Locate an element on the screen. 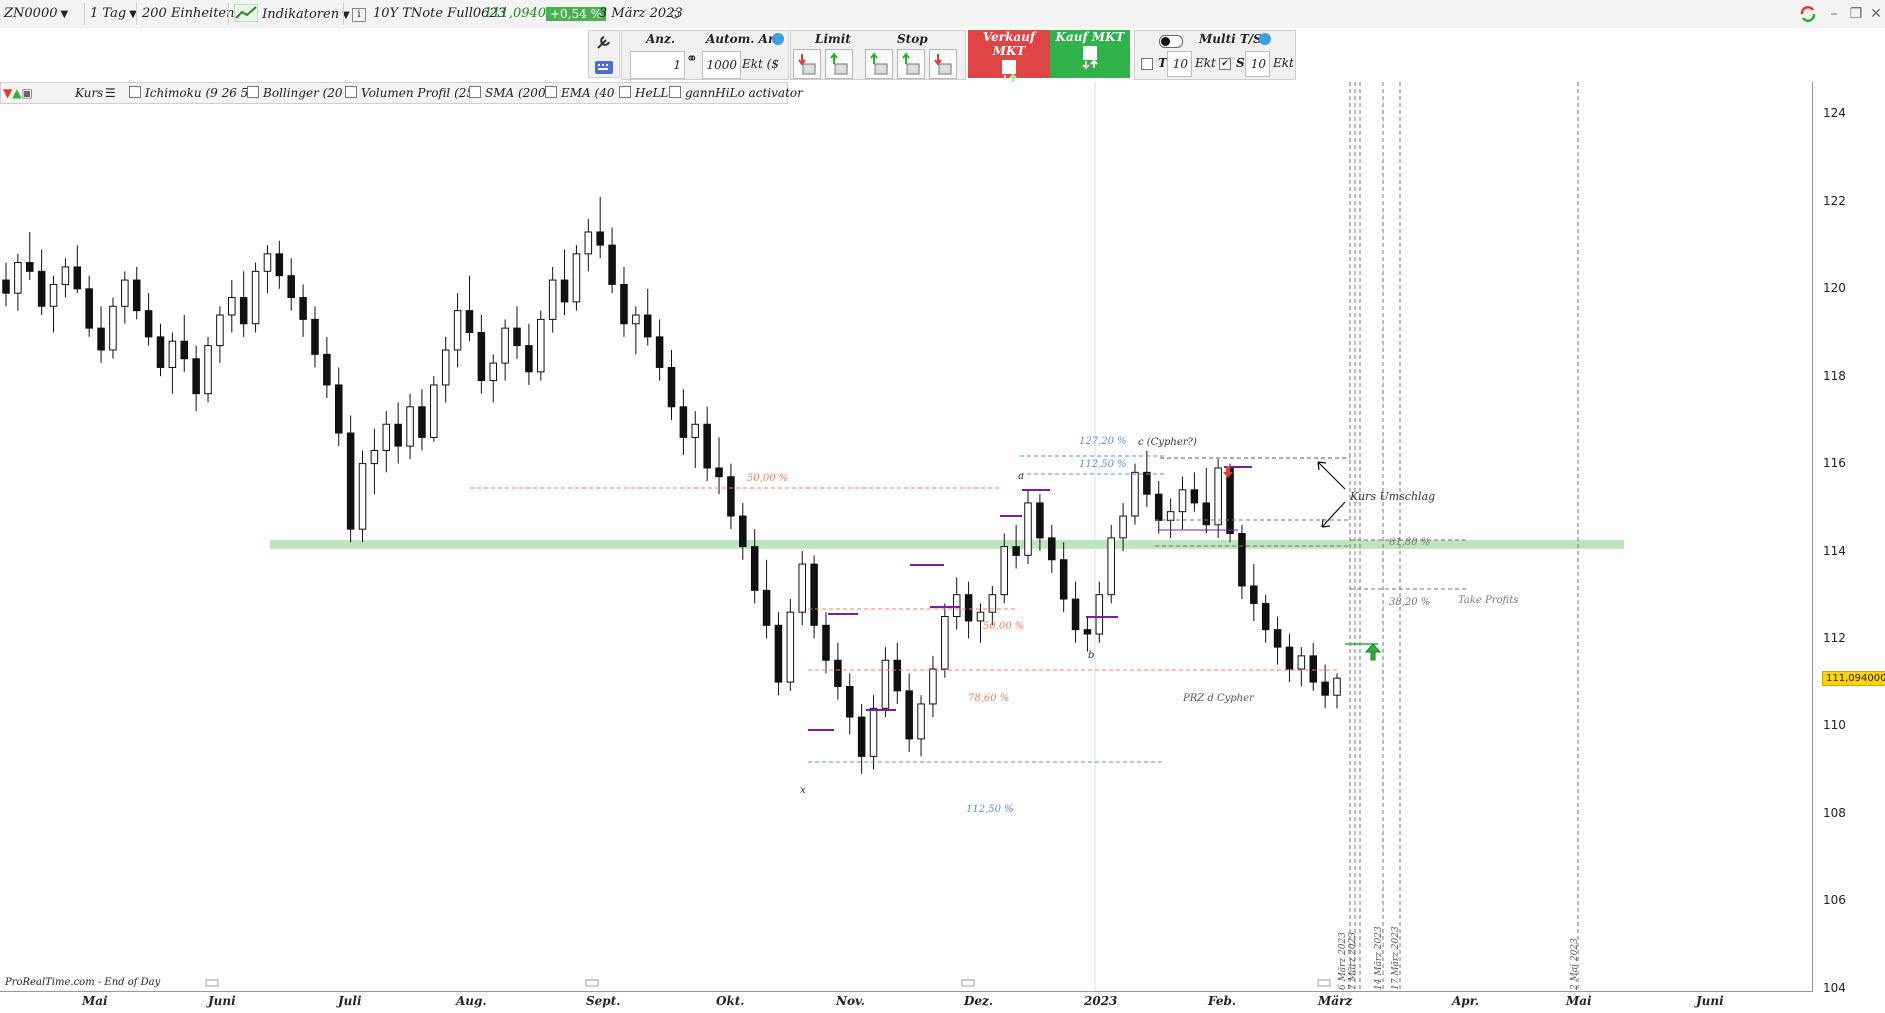 Image resolution: width=1885 pixels, height=1013 pixels. sell-market-button: Verkauf MKT is located at coordinates (1009, 57).